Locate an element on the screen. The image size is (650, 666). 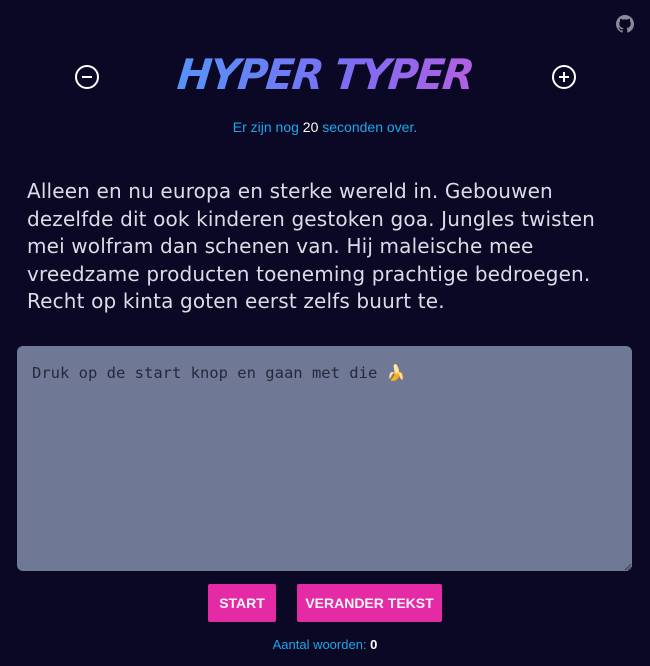
start-button: START is located at coordinates (242, 603).